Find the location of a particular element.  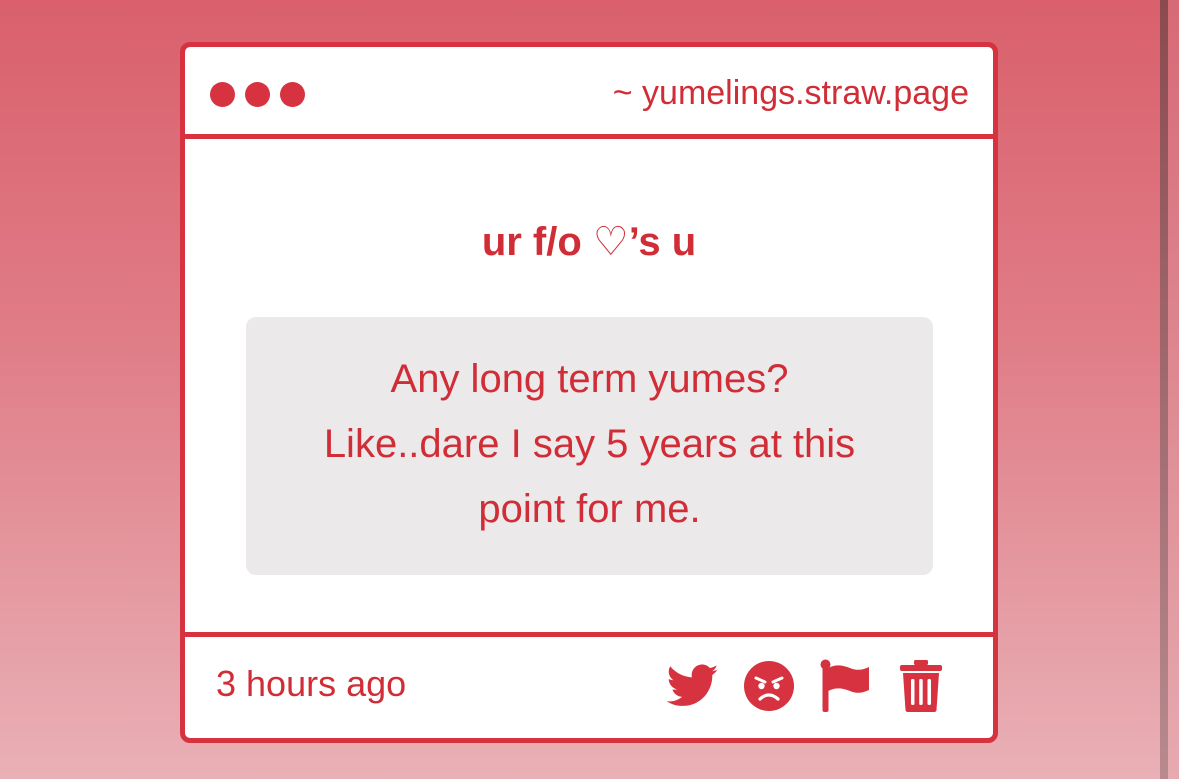

timestamp: 3 hours ago is located at coordinates (311, 683).